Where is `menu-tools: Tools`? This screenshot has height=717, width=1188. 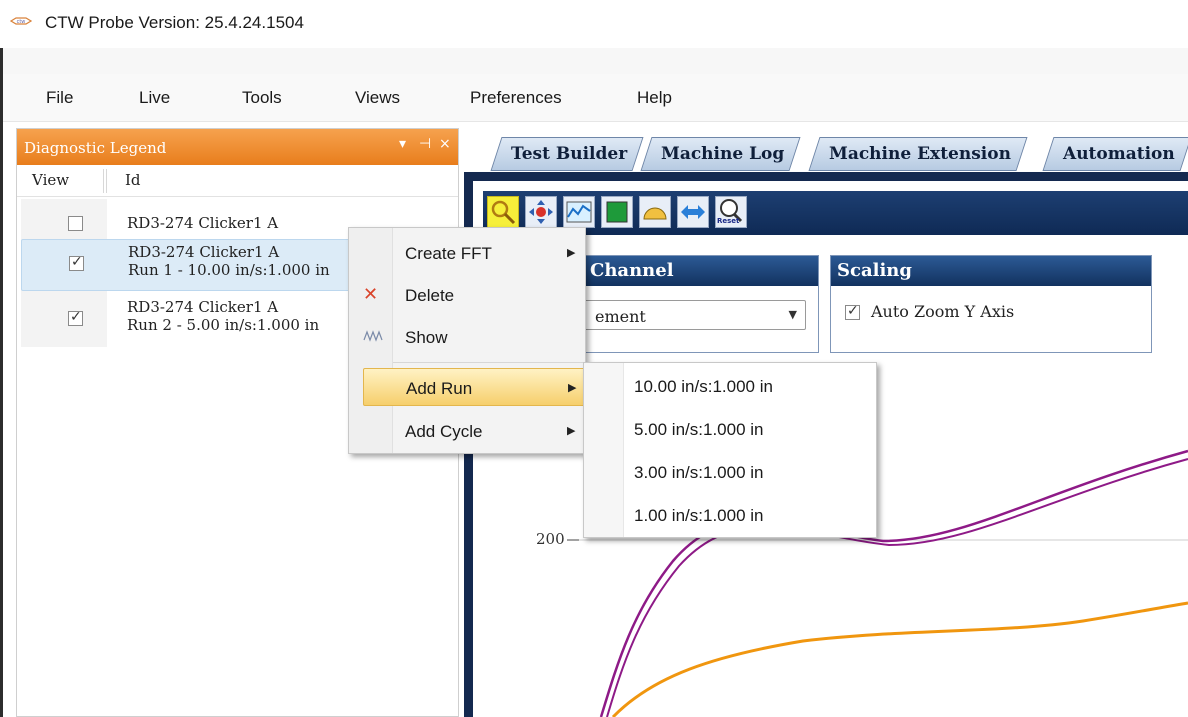 menu-tools: Tools is located at coordinates (262, 98).